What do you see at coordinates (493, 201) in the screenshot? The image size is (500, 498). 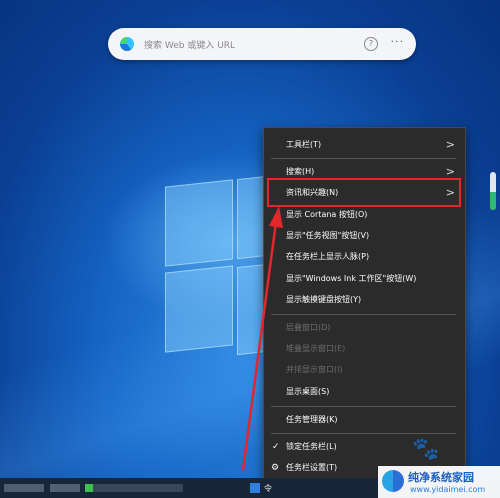 I see `volume-level-fill` at bounding box center [493, 201].